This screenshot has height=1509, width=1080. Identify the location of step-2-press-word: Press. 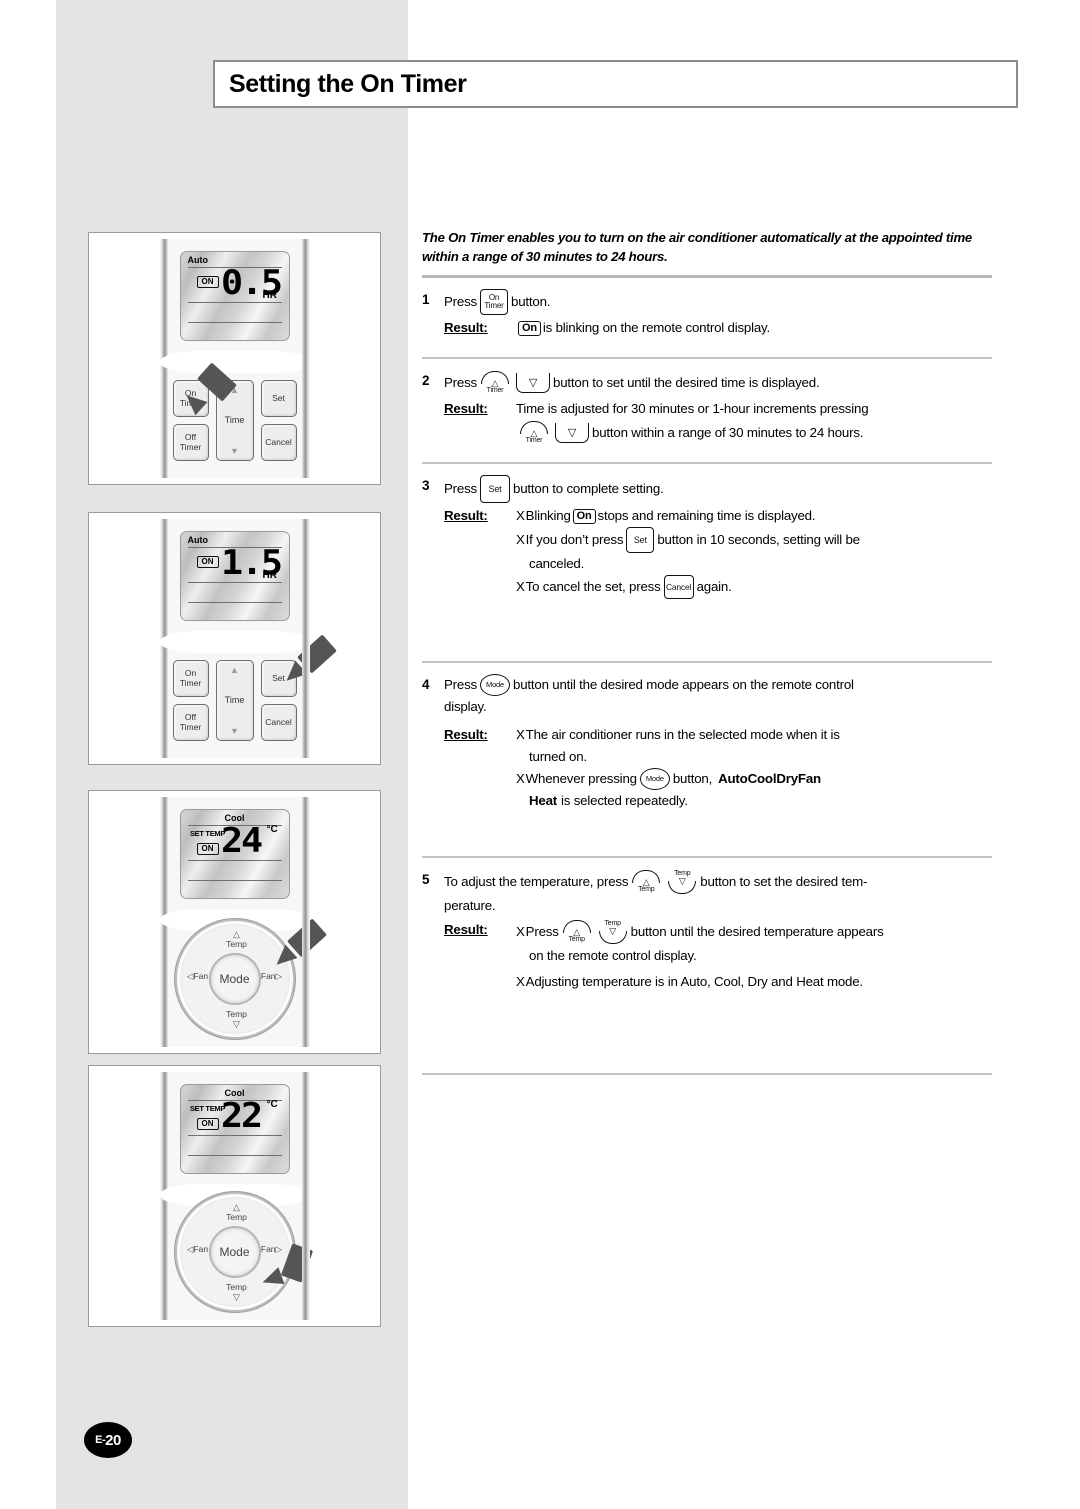
(460, 382).